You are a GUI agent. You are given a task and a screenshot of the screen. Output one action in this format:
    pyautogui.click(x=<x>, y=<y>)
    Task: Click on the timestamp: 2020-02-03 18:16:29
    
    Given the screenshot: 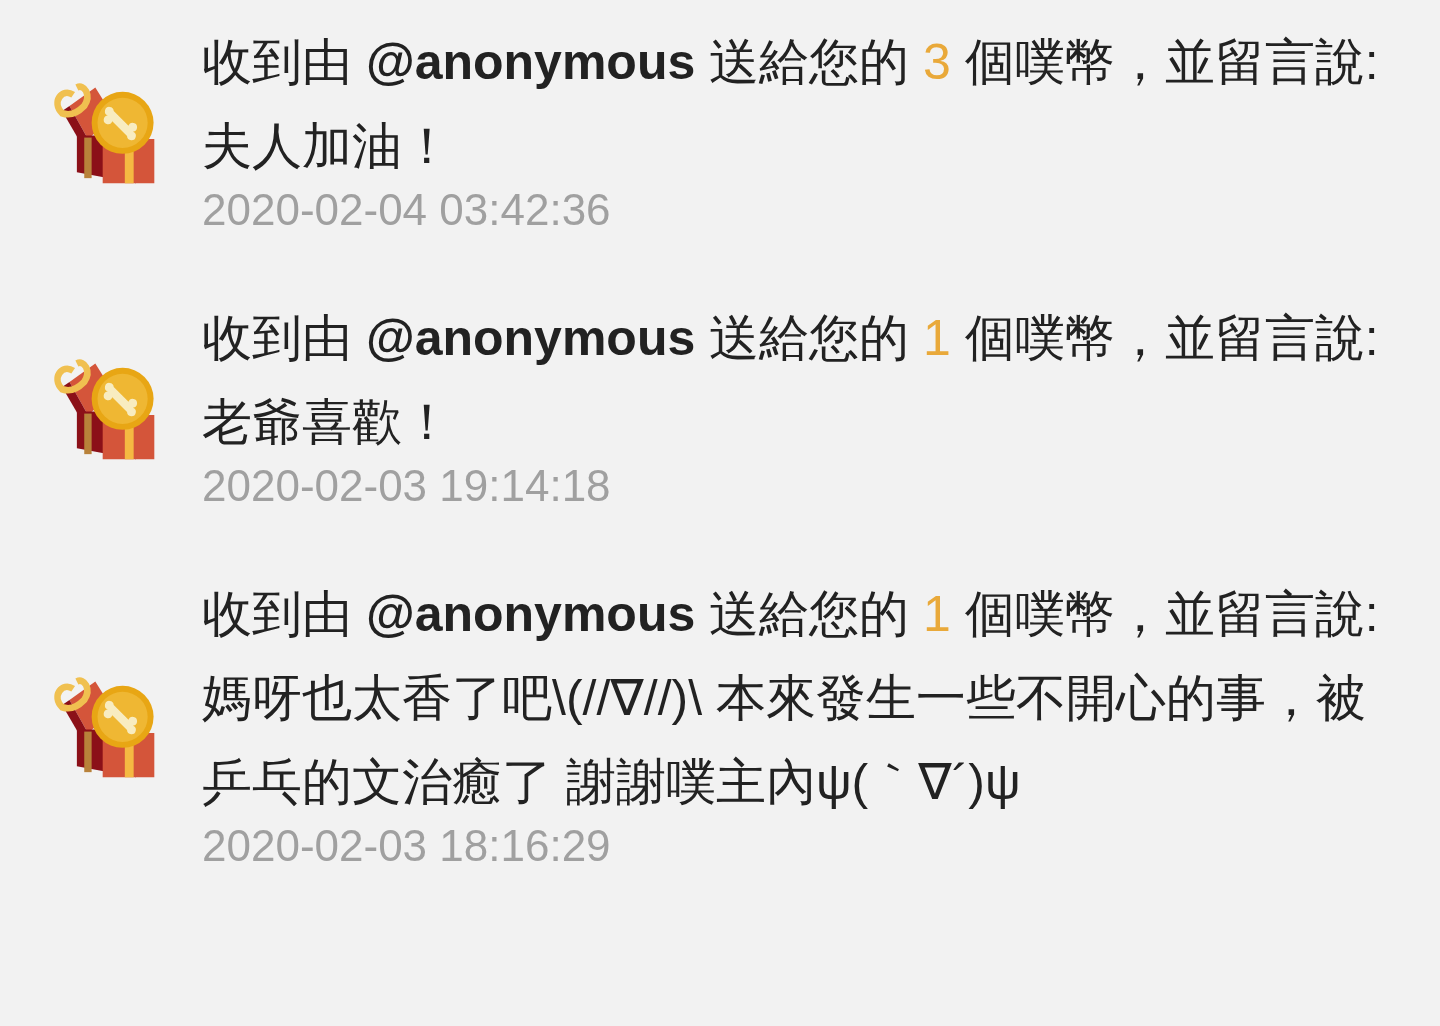 What is the action you would take?
    pyautogui.click(x=407, y=846)
    